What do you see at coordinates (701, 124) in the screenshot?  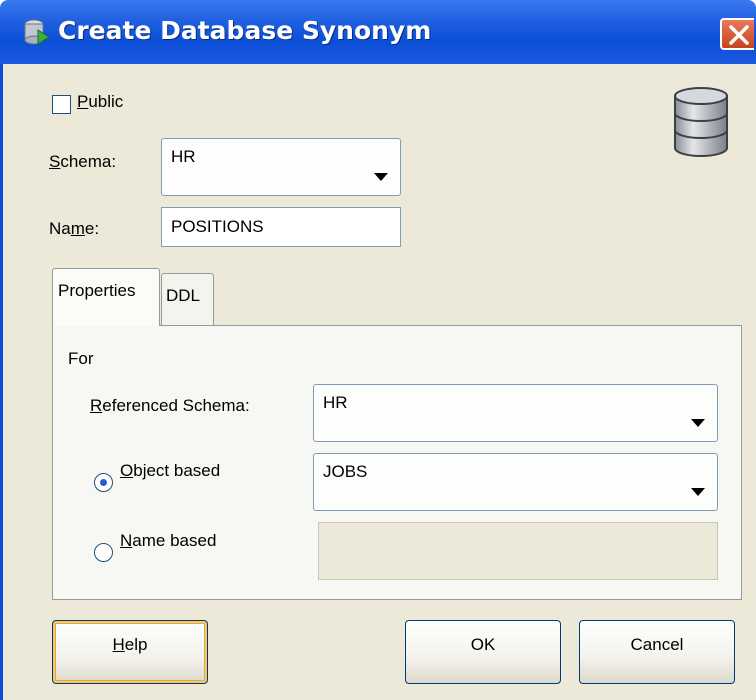 I see `database-icon` at bounding box center [701, 124].